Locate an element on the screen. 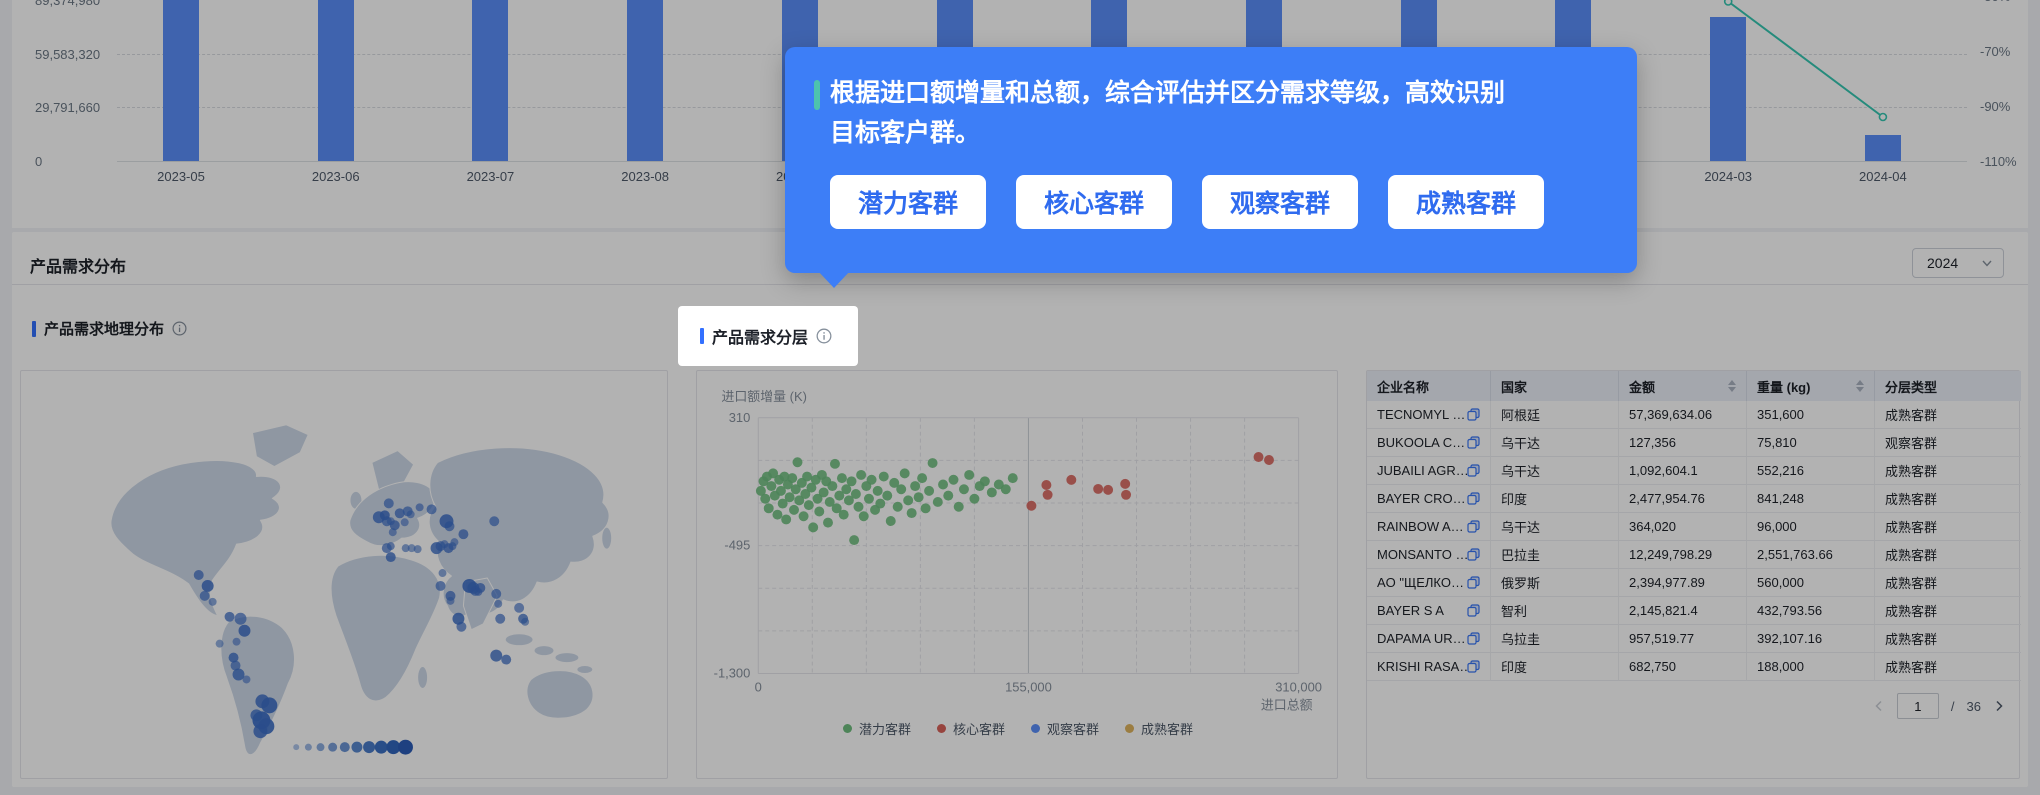 This screenshot has height=795, width=2040. tour-spotlight: 产品需求分层 is located at coordinates (768, 336).